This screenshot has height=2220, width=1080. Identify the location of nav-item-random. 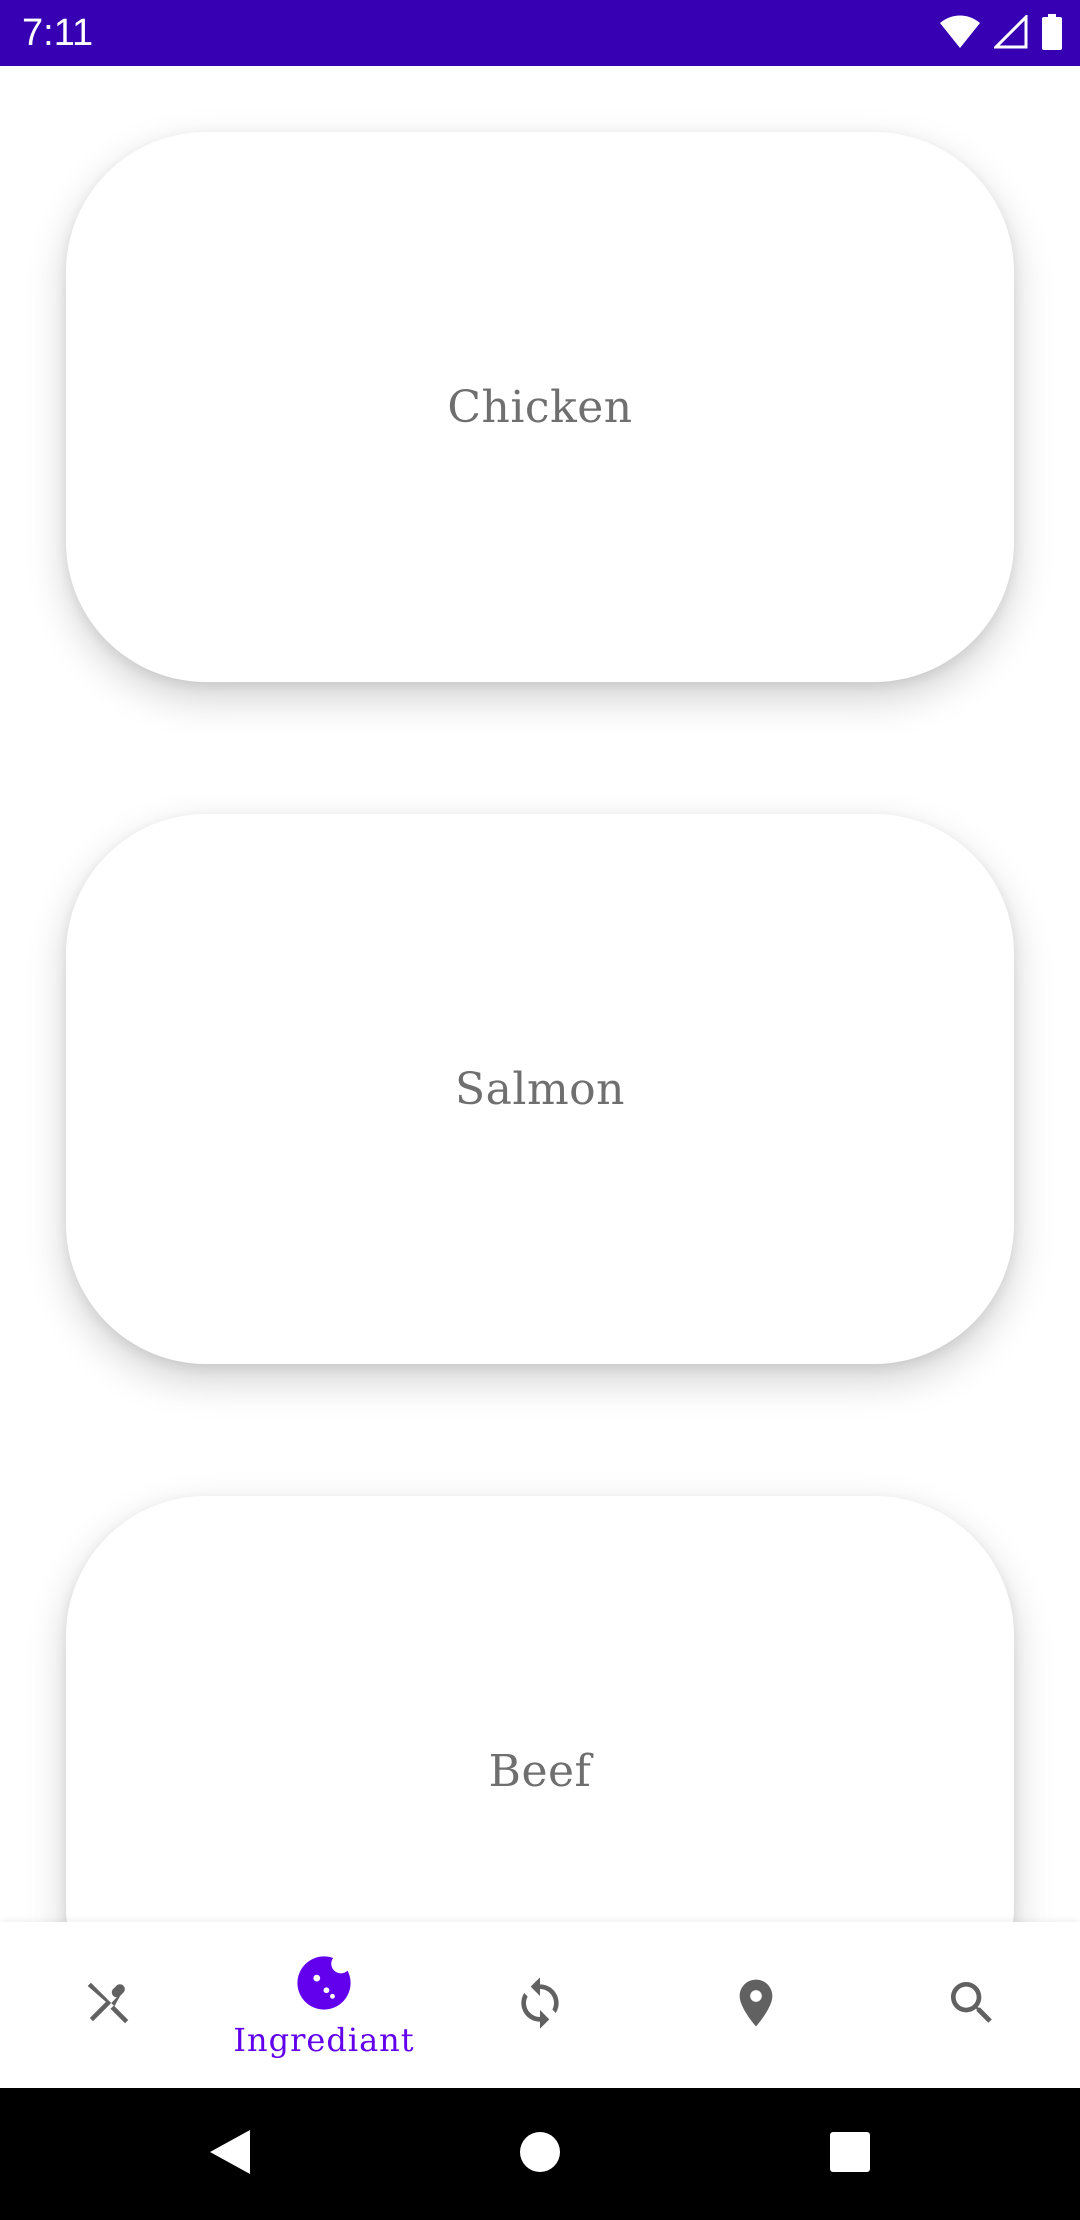
(540, 2005).